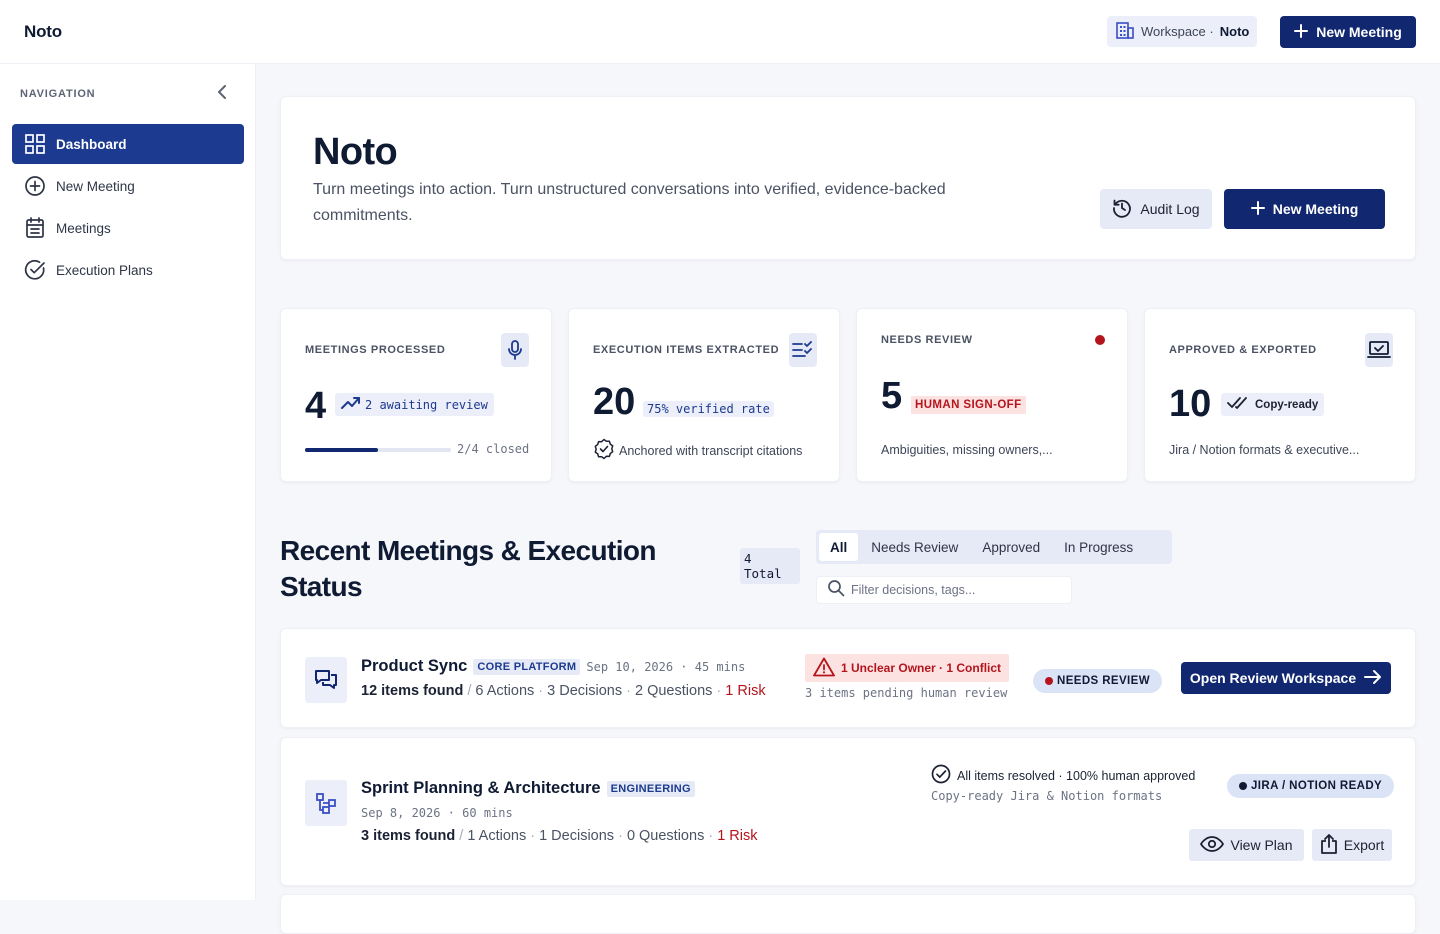 The image size is (1440, 934). What do you see at coordinates (128, 228) in the screenshot?
I see `sidebar-item-meetings: Meetings` at bounding box center [128, 228].